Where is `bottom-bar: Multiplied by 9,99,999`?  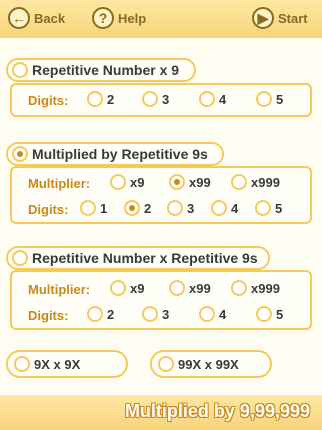 bottom-bar: Multiplied by 9,99,999 is located at coordinates (161, 412).